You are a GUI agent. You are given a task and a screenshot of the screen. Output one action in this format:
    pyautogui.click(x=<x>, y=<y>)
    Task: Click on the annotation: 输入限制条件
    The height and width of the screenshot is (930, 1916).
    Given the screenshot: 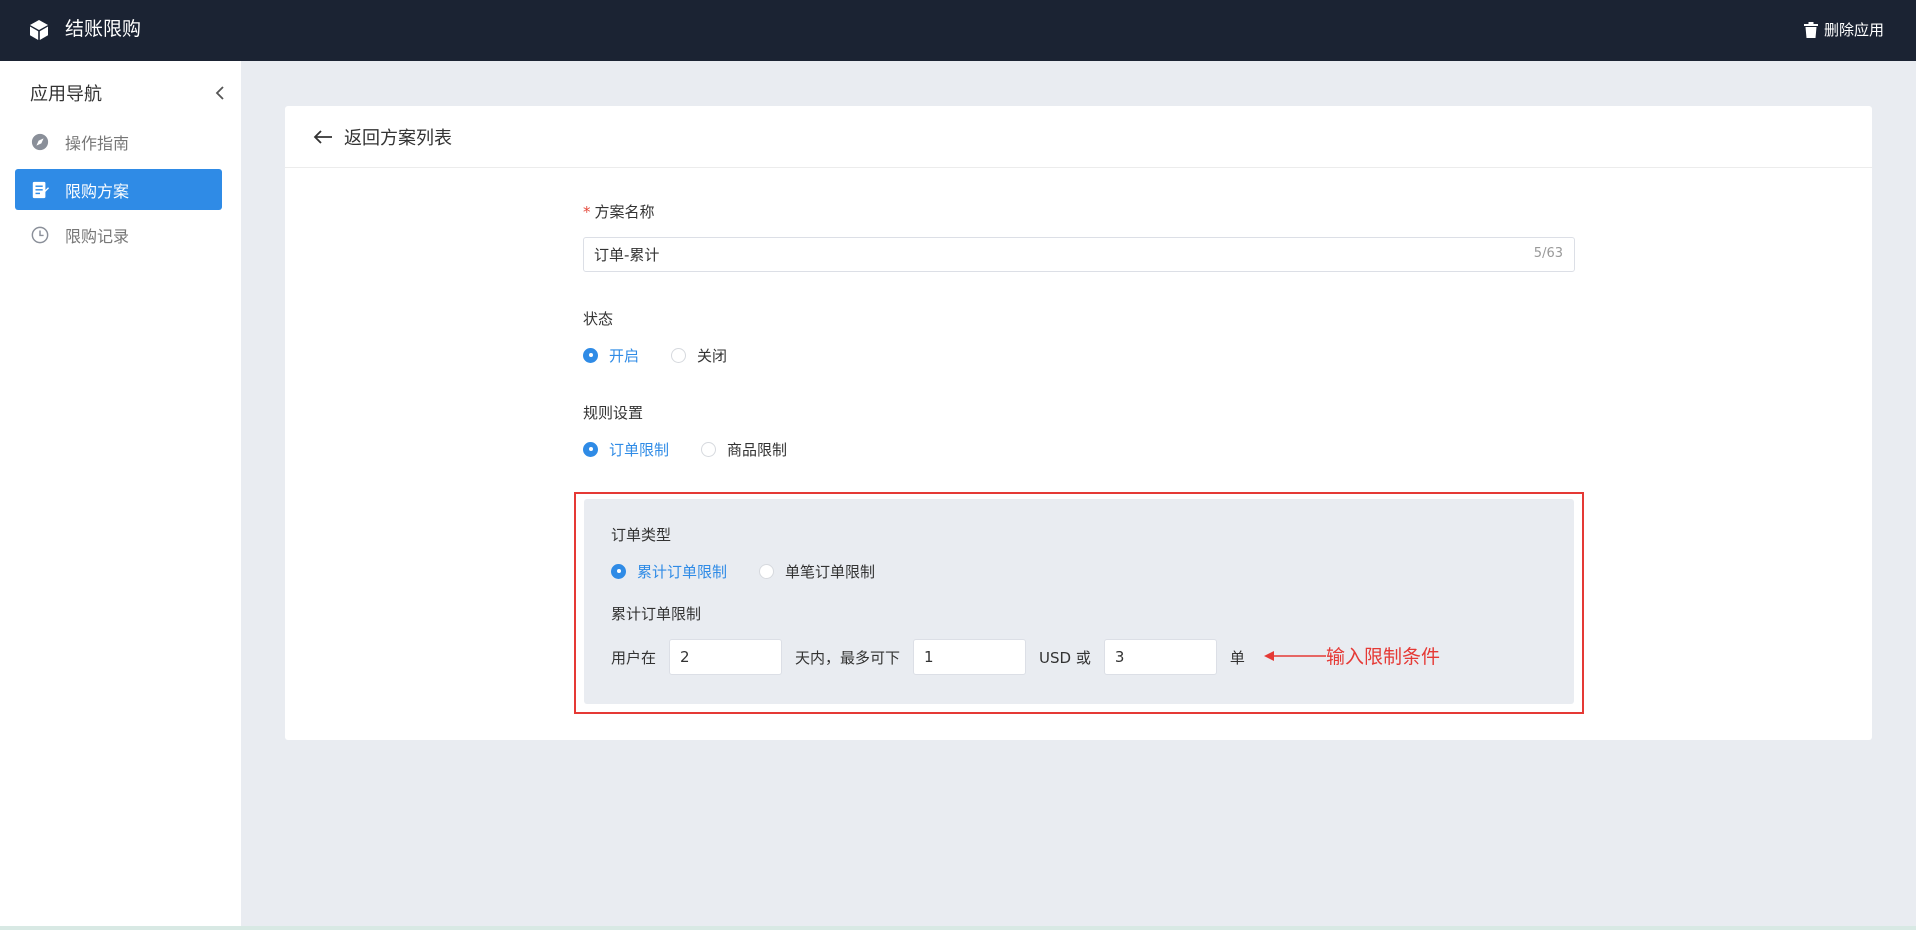 What is the action you would take?
    pyautogui.click(x=1351, y=655)
    